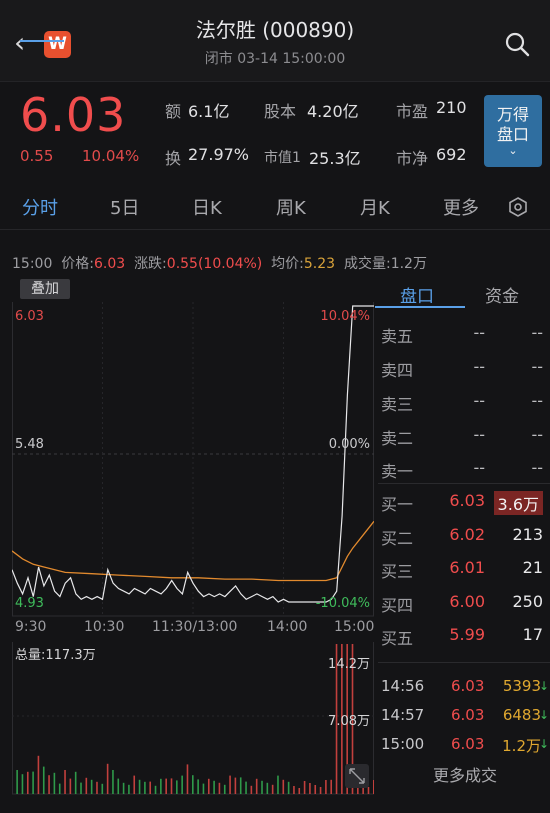 The width and height of the screenshot is (550, 813). What do you see at coordinates (349, 444) in the screenshot?
I see `pct-axis-mid: 0.00%` at bounding box center [349, 444].